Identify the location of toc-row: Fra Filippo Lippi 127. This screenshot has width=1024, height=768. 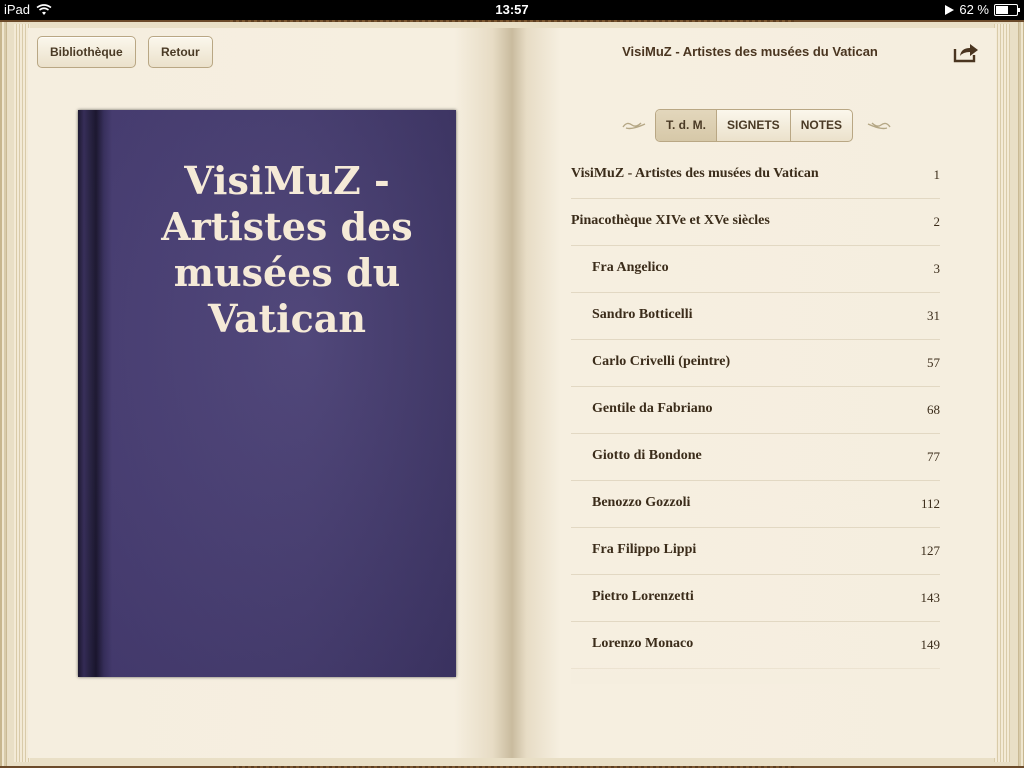
(755, 551).